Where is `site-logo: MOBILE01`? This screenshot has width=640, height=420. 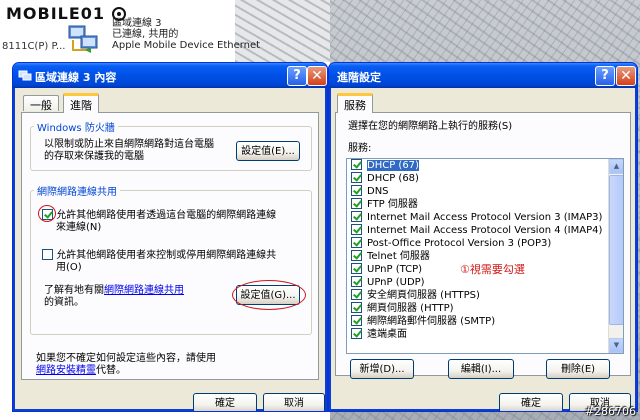
site-logo: MOBILE01 is located at coordinates (66, 13).